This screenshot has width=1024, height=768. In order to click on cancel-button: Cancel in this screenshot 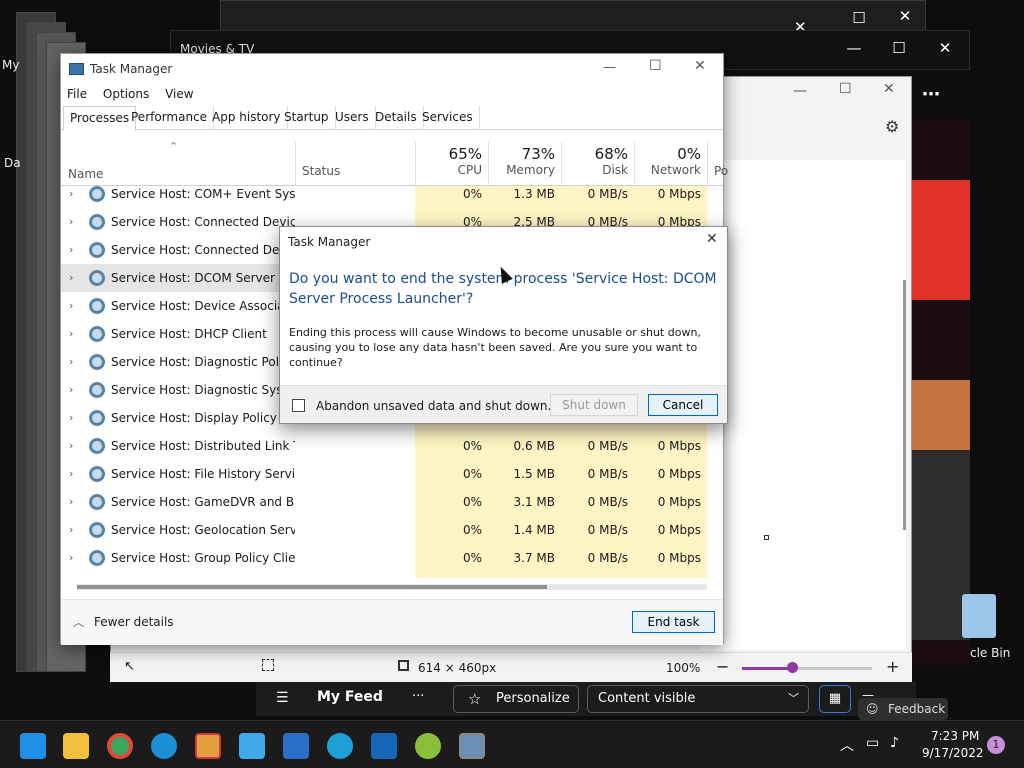, I will do `click(683, 405)`.